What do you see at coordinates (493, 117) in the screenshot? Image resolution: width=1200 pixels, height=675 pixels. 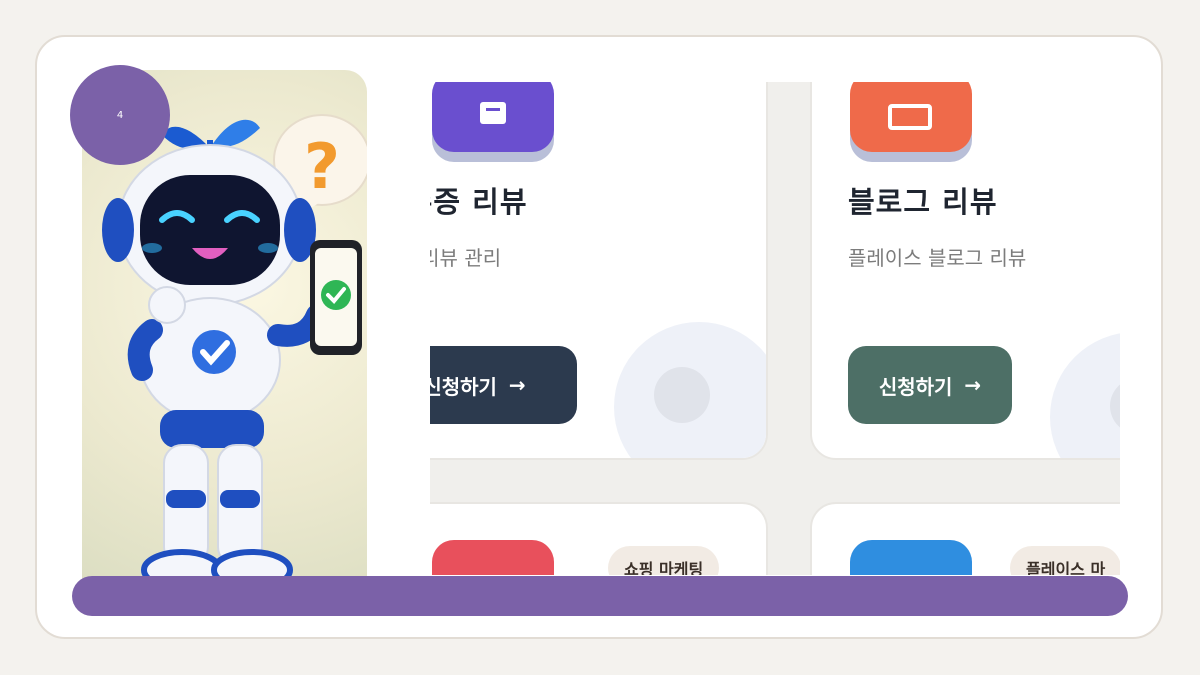 I see `receipt-icon` at bounding box center [493, 117].